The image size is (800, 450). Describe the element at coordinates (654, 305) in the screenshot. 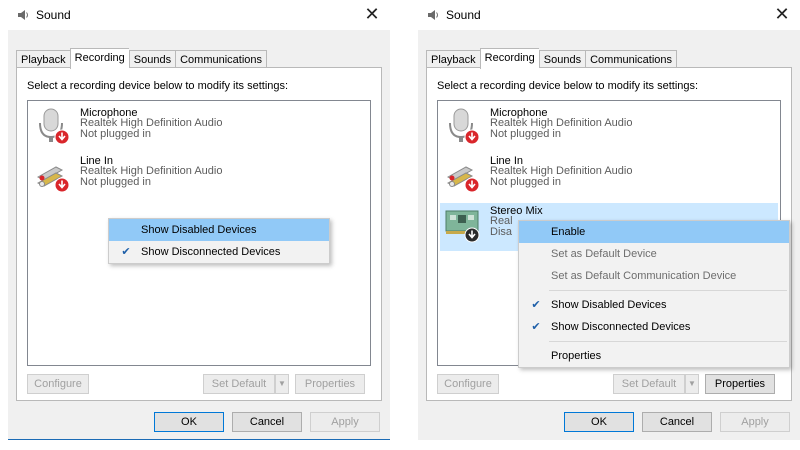

I see `menu-item-show-disabled: ✔ Show Disabled Devices` at that location.